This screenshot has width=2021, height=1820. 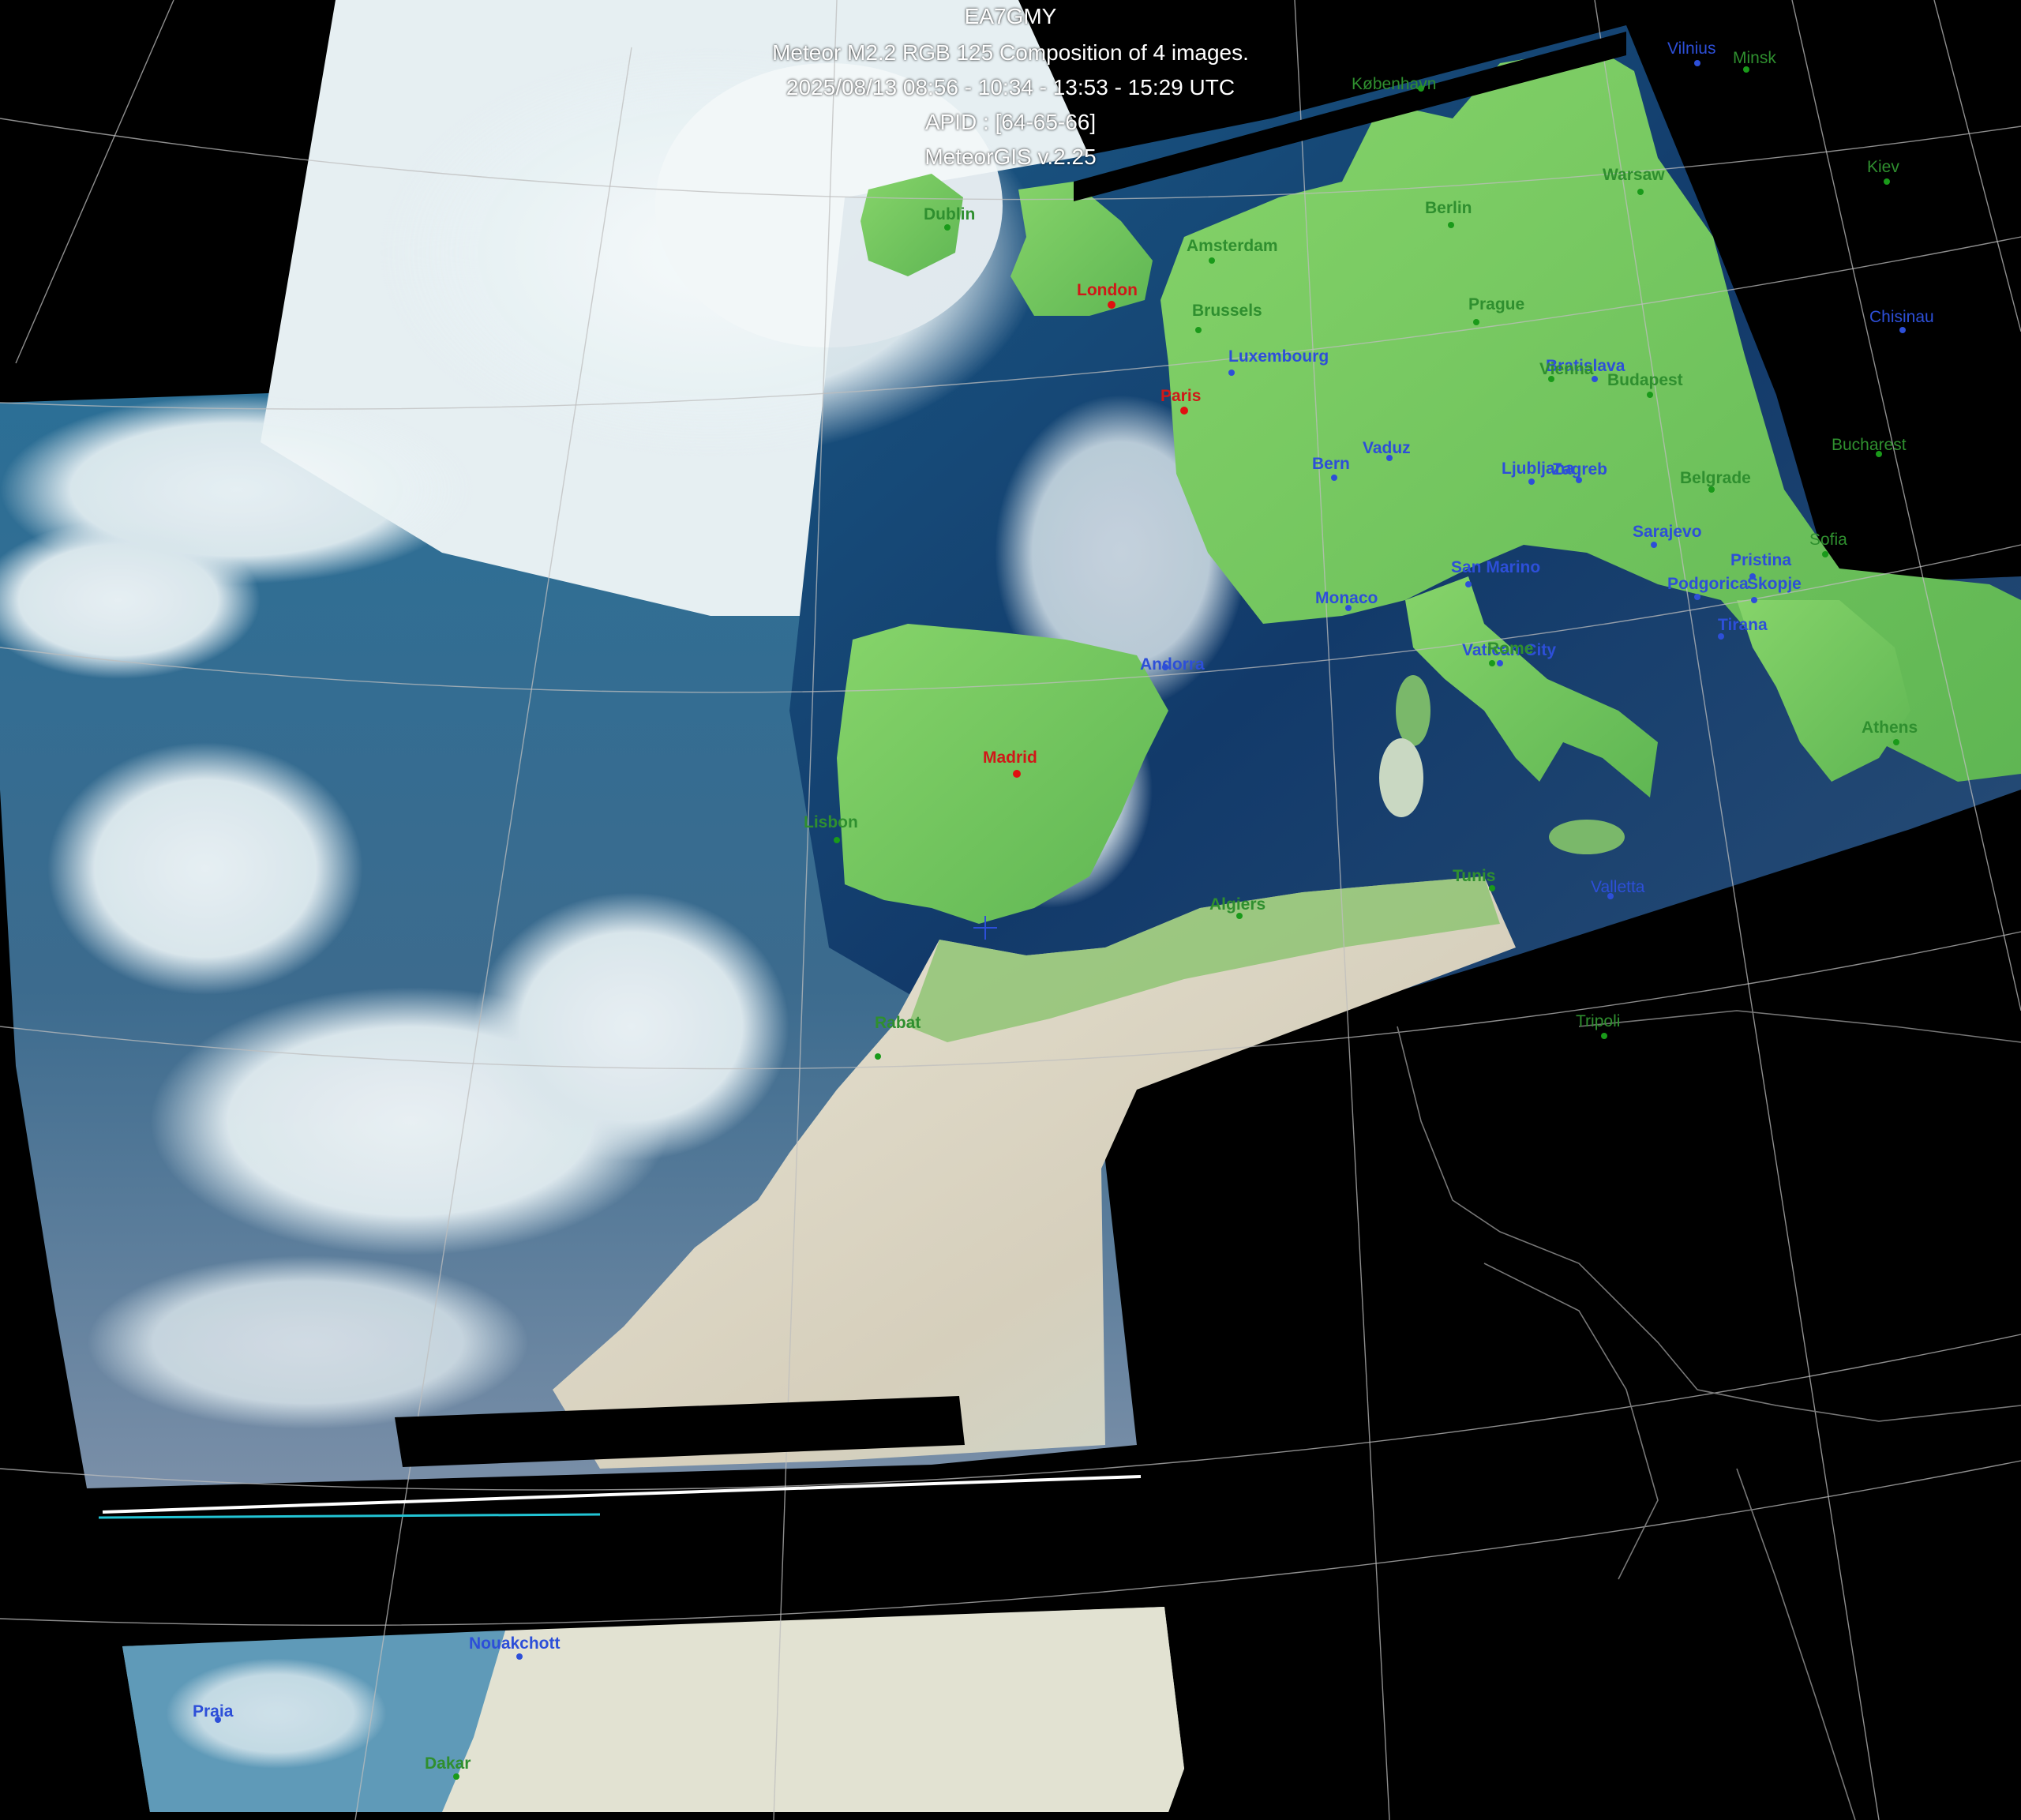 What do you see at coordinates (1413, 710) in the screenshot?
I see `land-corsica` at bounding box center [1413, 710].